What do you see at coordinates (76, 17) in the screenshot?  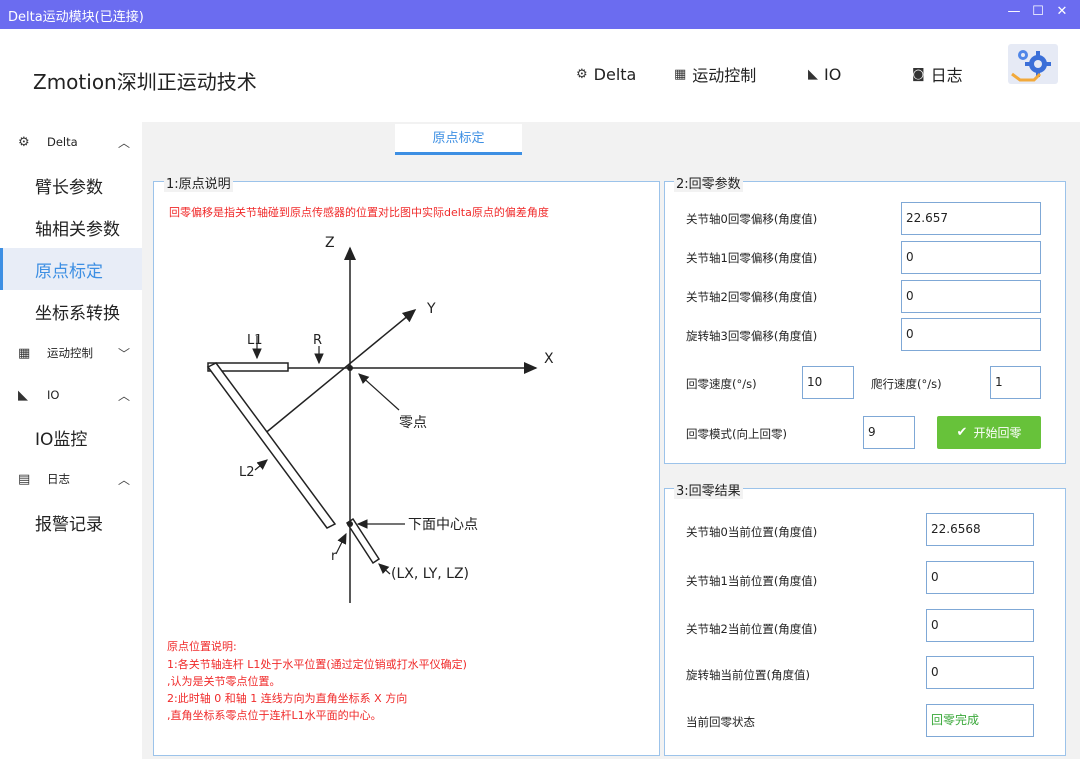 I see `window-title: Delta运动模块(已连接)` at bounding box center [76, 17].